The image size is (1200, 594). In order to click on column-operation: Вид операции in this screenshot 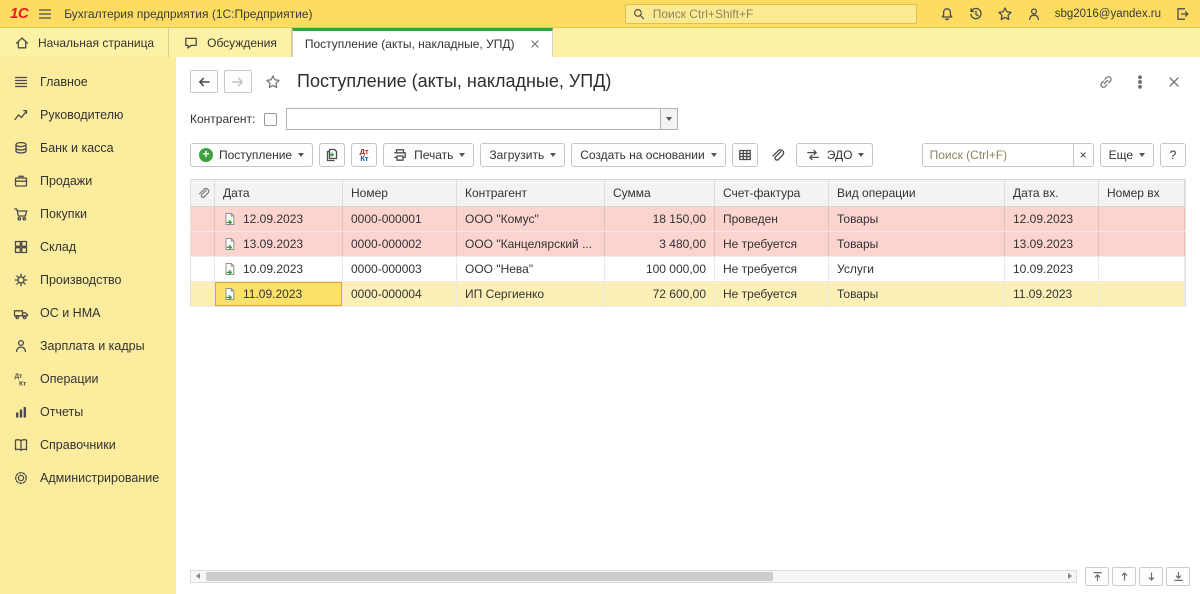, I will do `click(917, 193)`.